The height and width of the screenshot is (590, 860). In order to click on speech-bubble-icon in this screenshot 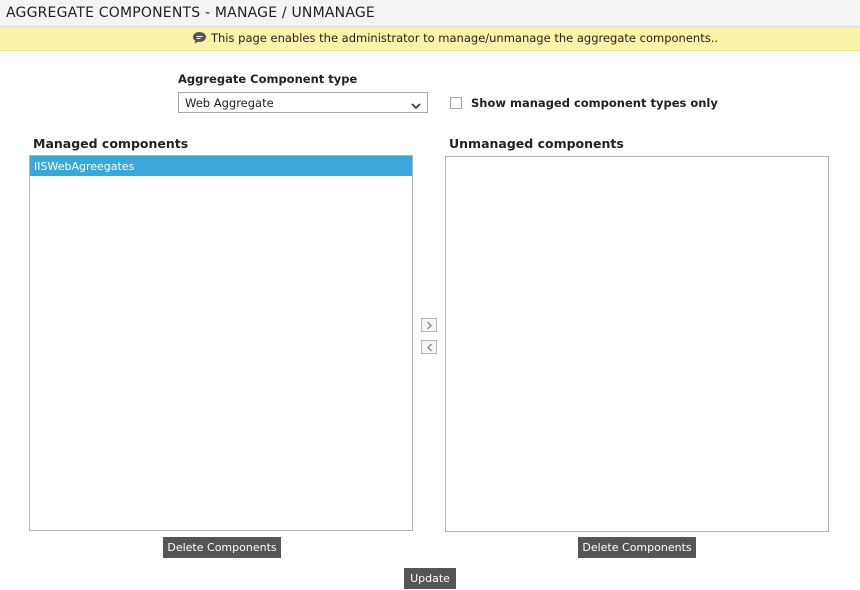, I will do `click(199, 38)`.